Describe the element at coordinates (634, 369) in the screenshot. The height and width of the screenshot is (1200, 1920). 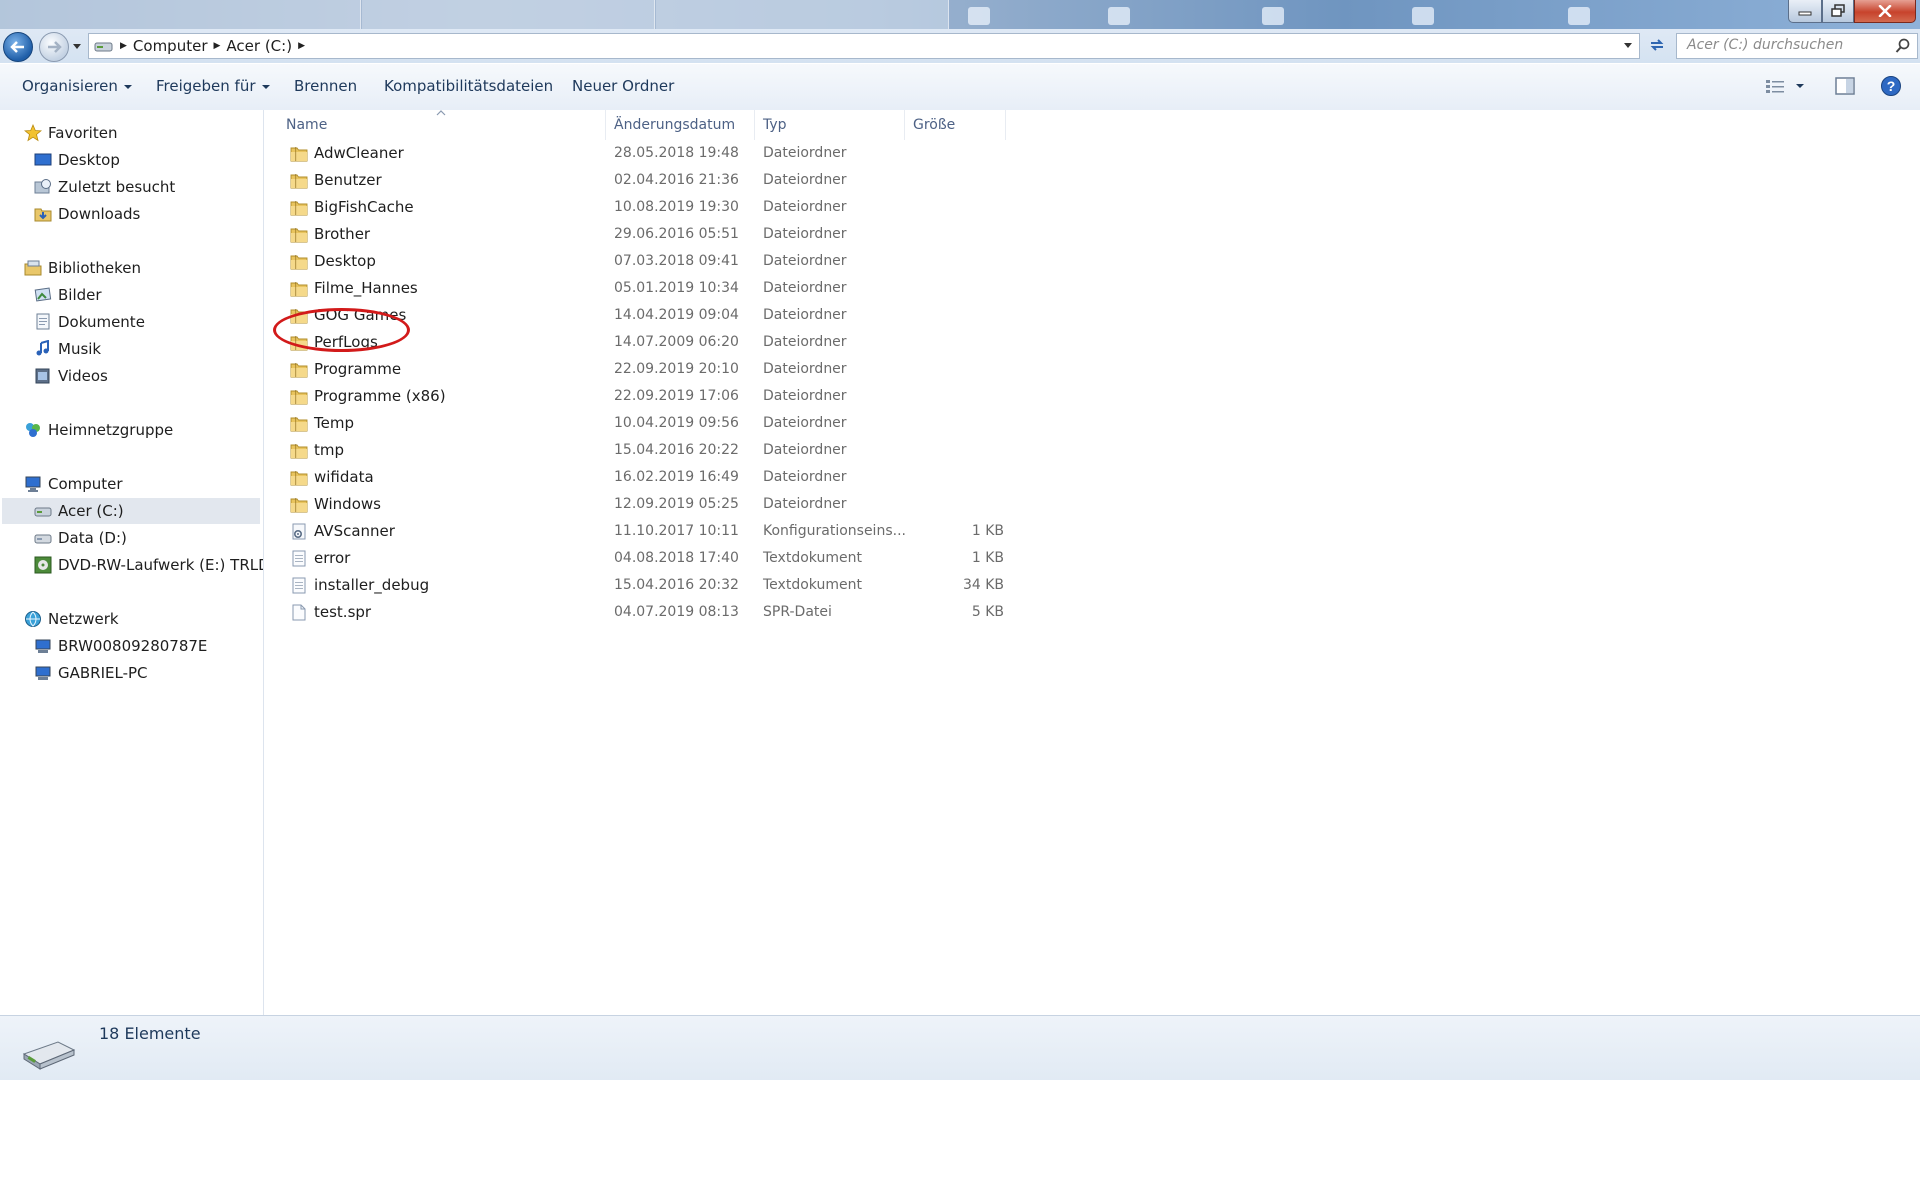
I see `table-row: Programme 22.09.2019 20:10 Dateiordner` at that location.